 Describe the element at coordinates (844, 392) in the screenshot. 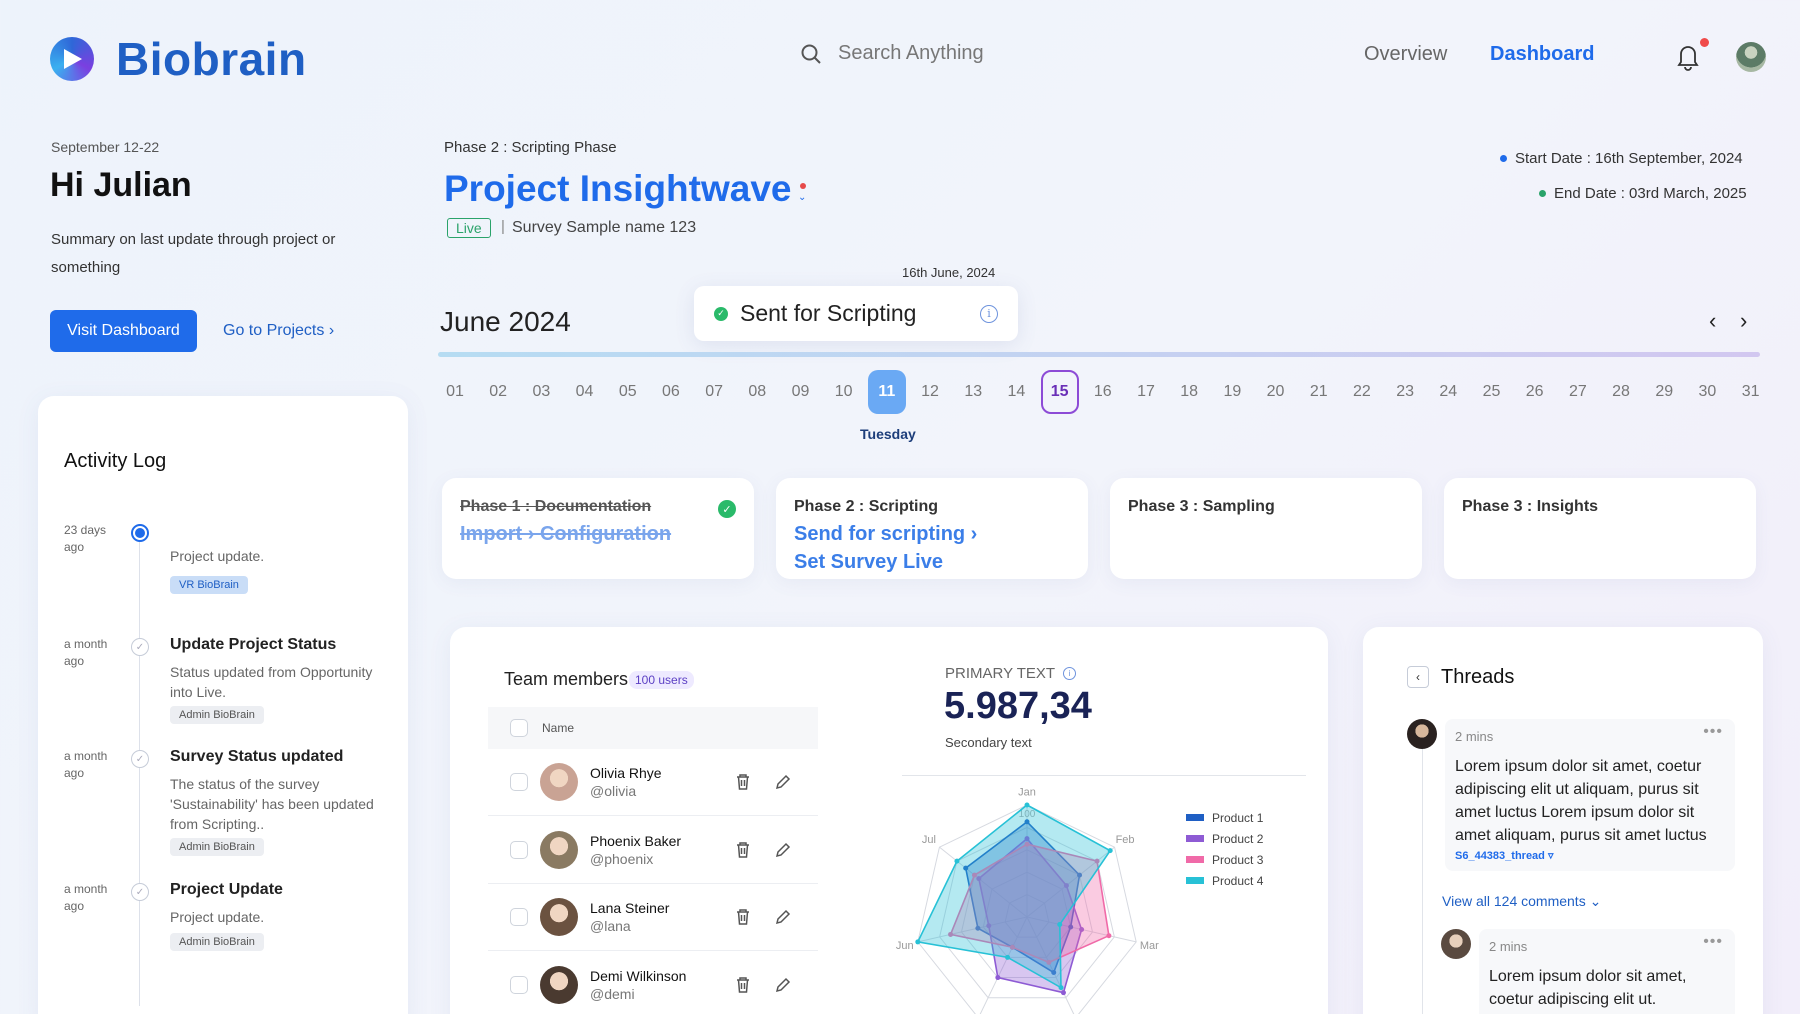

I see `calendar-day: 10` at that location.